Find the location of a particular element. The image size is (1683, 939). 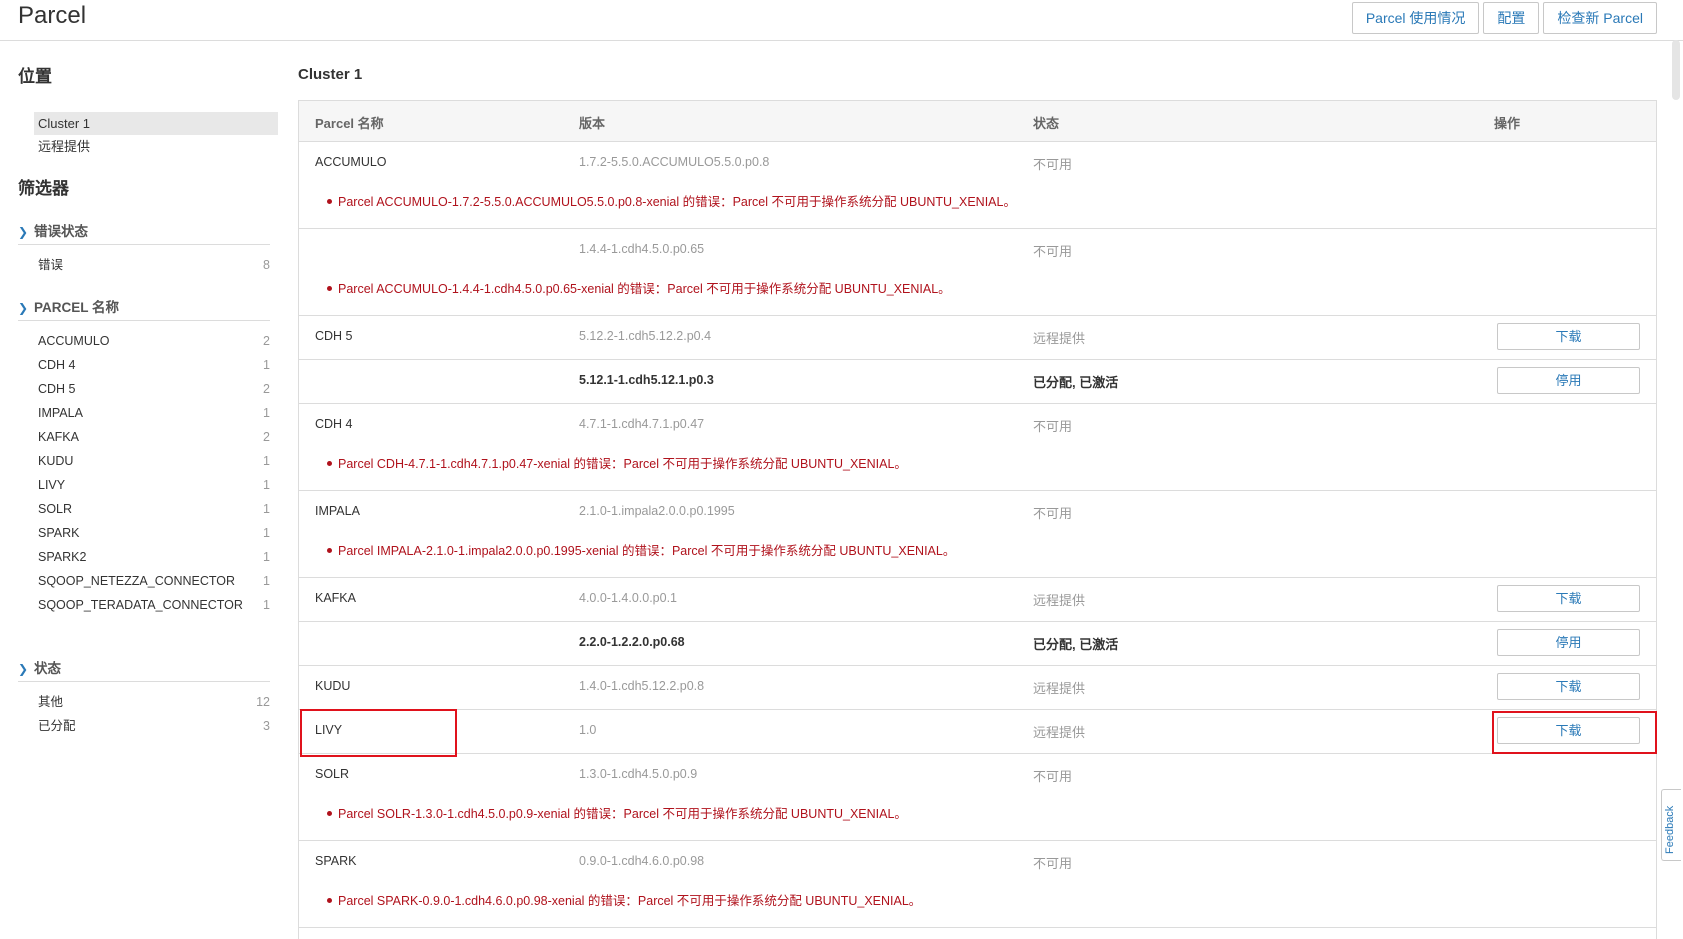

filter-item: IMPALA 1 is located at coordinates (144, 413).